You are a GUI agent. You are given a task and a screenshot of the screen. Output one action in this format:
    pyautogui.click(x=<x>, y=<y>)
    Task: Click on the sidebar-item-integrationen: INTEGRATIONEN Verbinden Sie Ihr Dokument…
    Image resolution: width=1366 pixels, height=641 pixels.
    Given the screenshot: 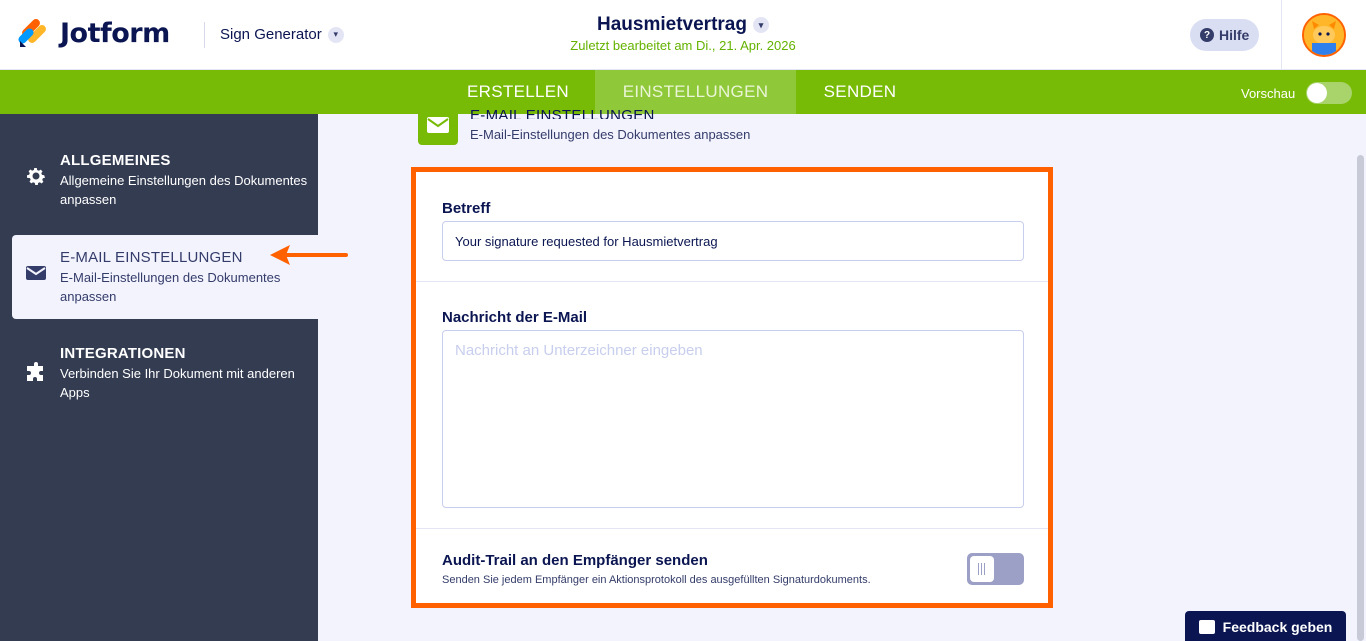 What is the action you would take?
    pyautogui.click(x=165, y=380)
    